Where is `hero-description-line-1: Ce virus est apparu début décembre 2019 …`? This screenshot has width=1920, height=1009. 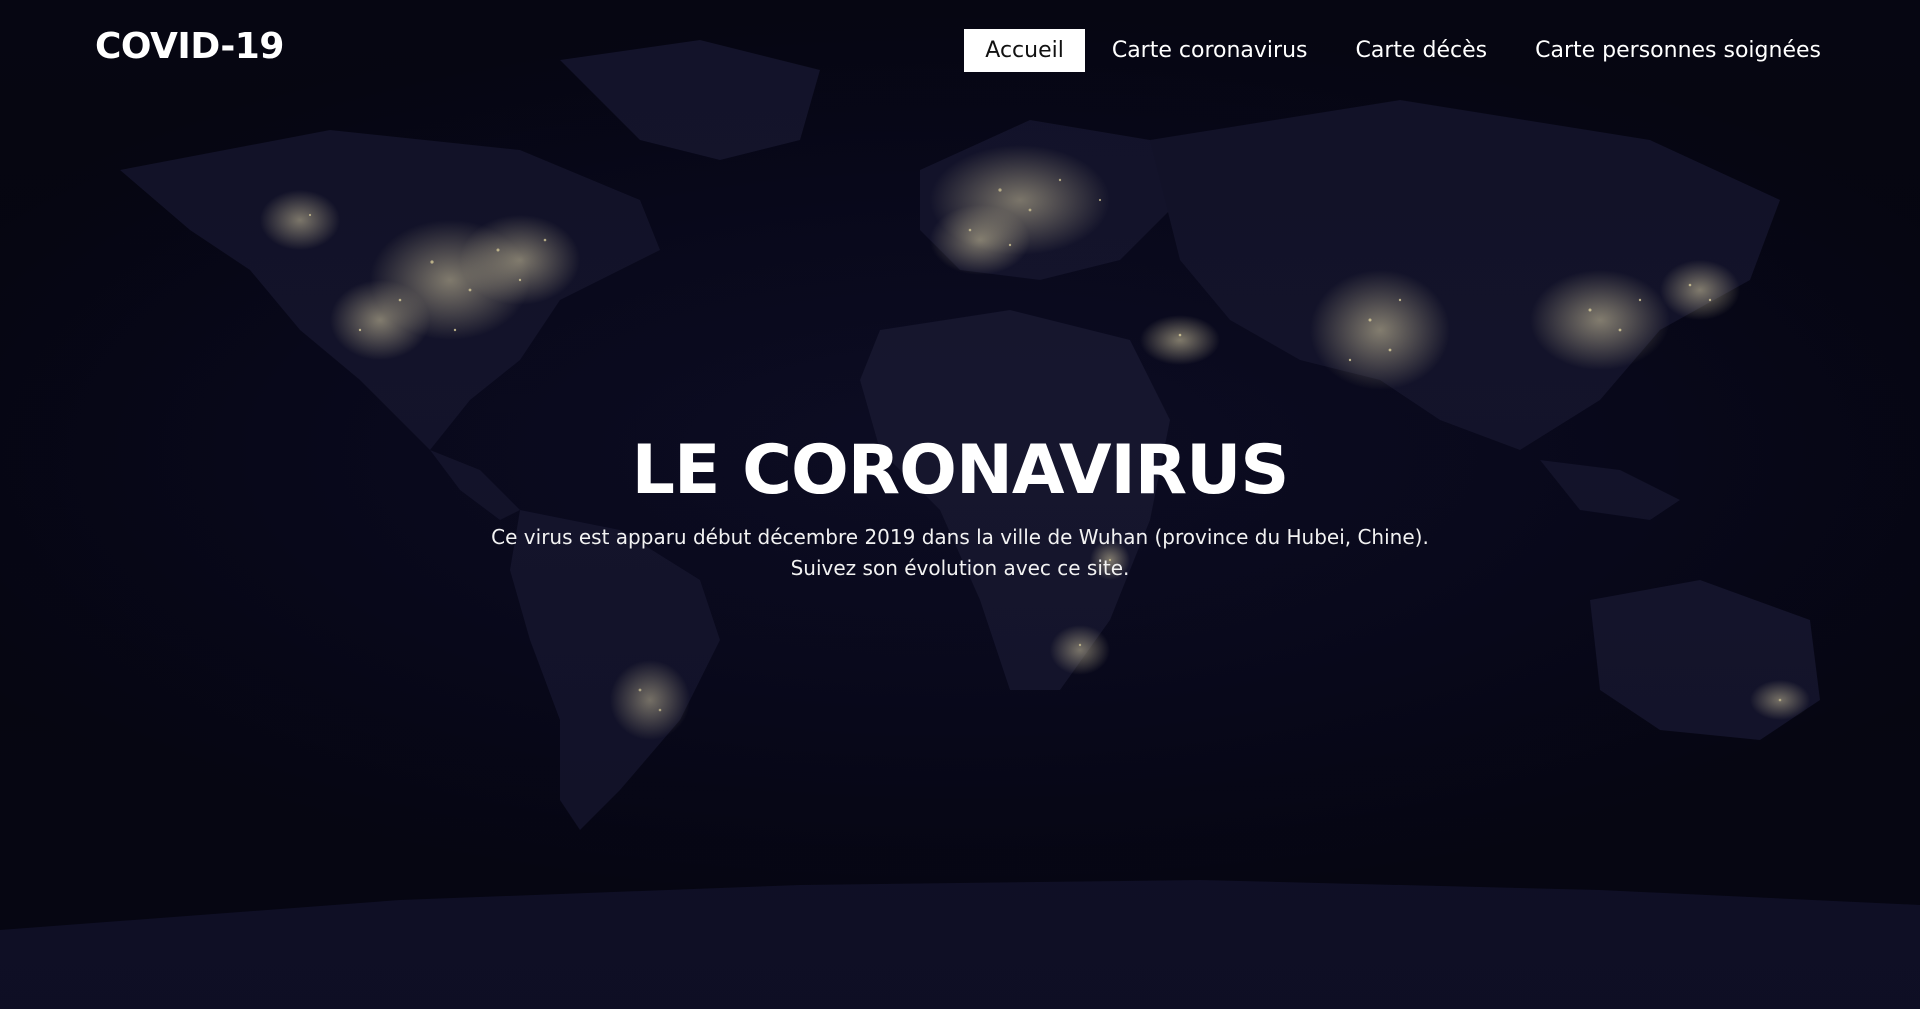
hero-description-line-1: Ce virus est apparu début décembre 2019 … is located at coordinates (960, 537).